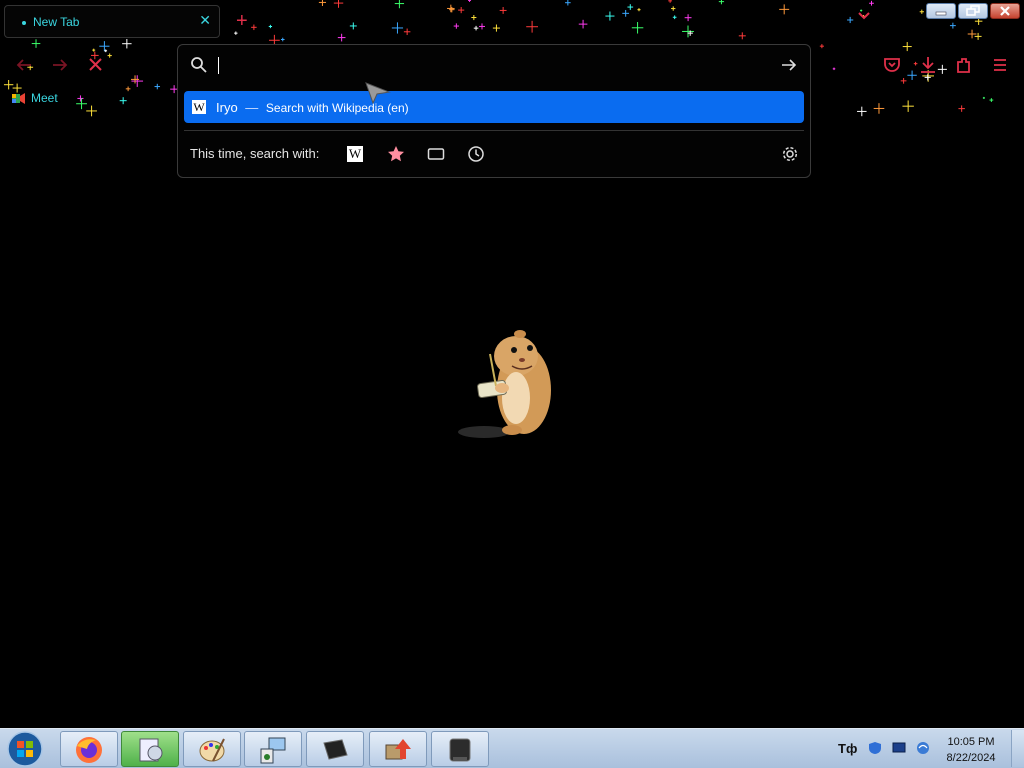 Image resolution: width=1024 pixels, height=768 pixels. I want to click on download-icon, so click(928, 65).